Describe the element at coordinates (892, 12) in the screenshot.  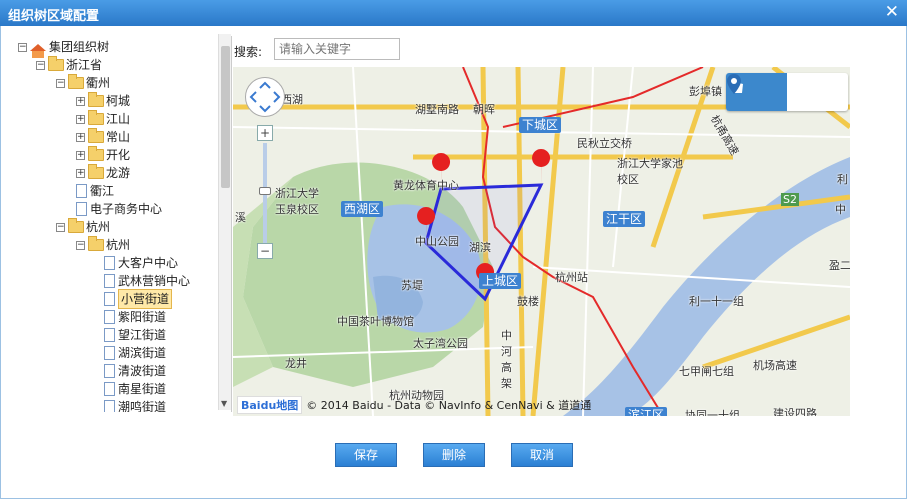
I see `close-icon: ✕` at that location.